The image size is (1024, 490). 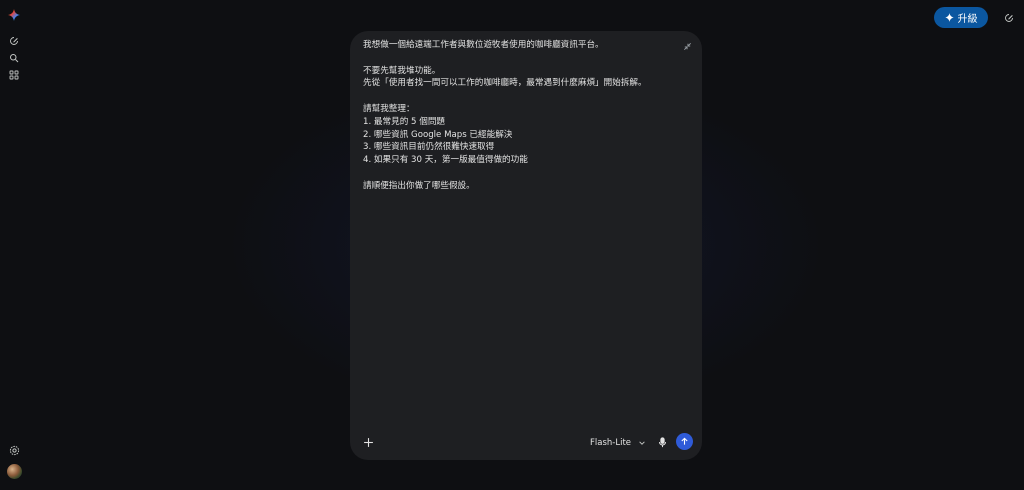 I want to click on search-icon, so click(x=14, y=58).